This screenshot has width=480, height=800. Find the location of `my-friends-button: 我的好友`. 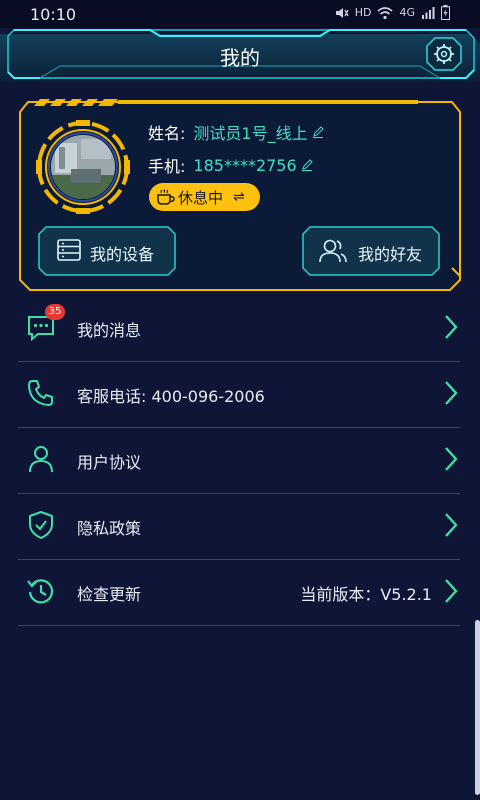

my-friends-button: 我的好友 is located at coordinates (371, 251).